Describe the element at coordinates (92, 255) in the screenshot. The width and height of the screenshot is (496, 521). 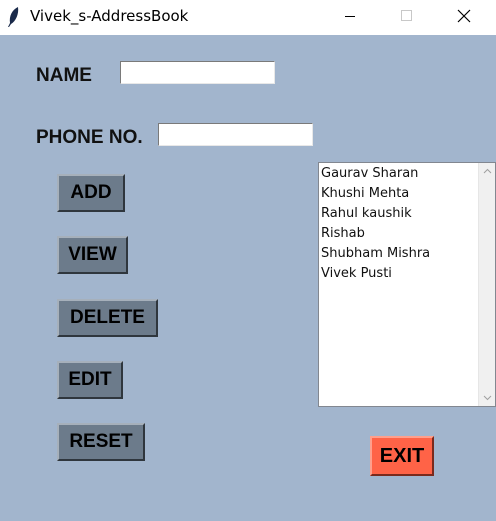
I see `view-button: VIEW` at that location.